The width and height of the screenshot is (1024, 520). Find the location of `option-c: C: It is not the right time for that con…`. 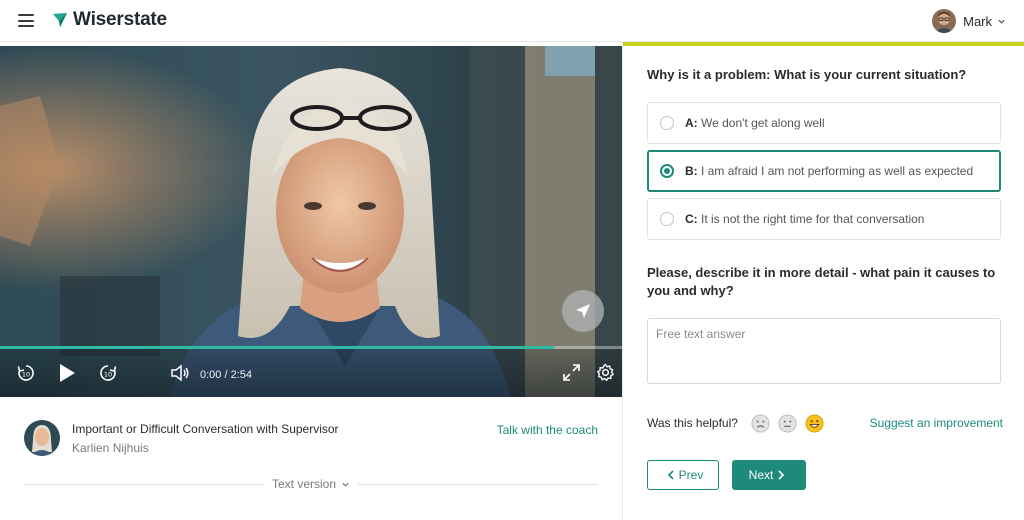

option-c: C: It is not the right time for that con… is located at coordinates (824, 219).